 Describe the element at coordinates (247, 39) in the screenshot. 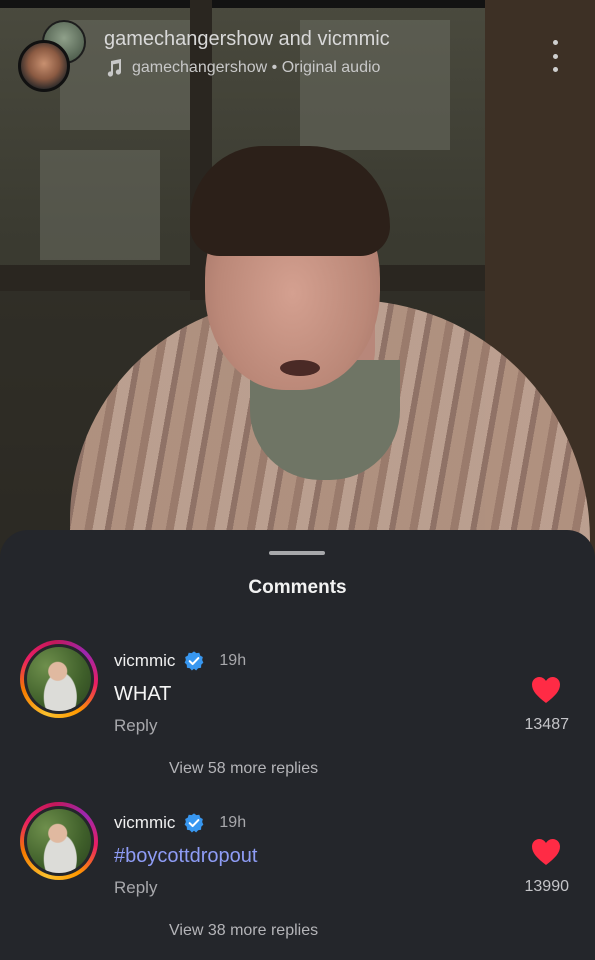

I see `reel-authors: gamechangershow and vicmmic` at that location.